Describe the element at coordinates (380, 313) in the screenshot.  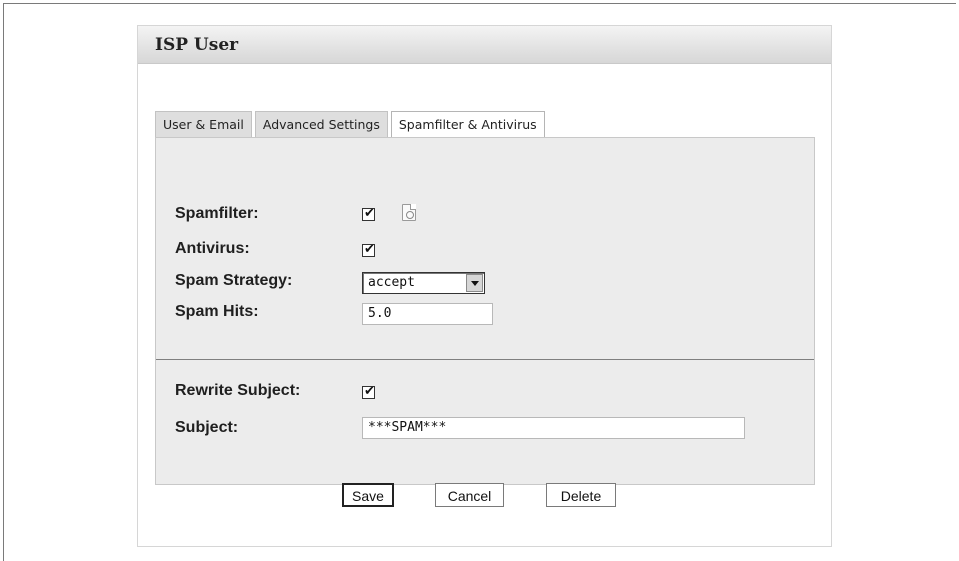
I see `spam-hits-value: 5.0` at that location.